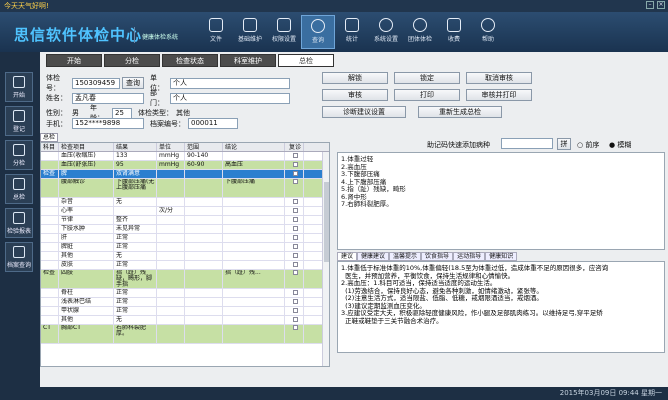 Image resolution: width=668 pixels, height=400 pixels. What do you see at coordinates (460, 112) in the screenshot?
I see `regenerate-summary-button: 重新生成总检` at bounding box center [460, 112].